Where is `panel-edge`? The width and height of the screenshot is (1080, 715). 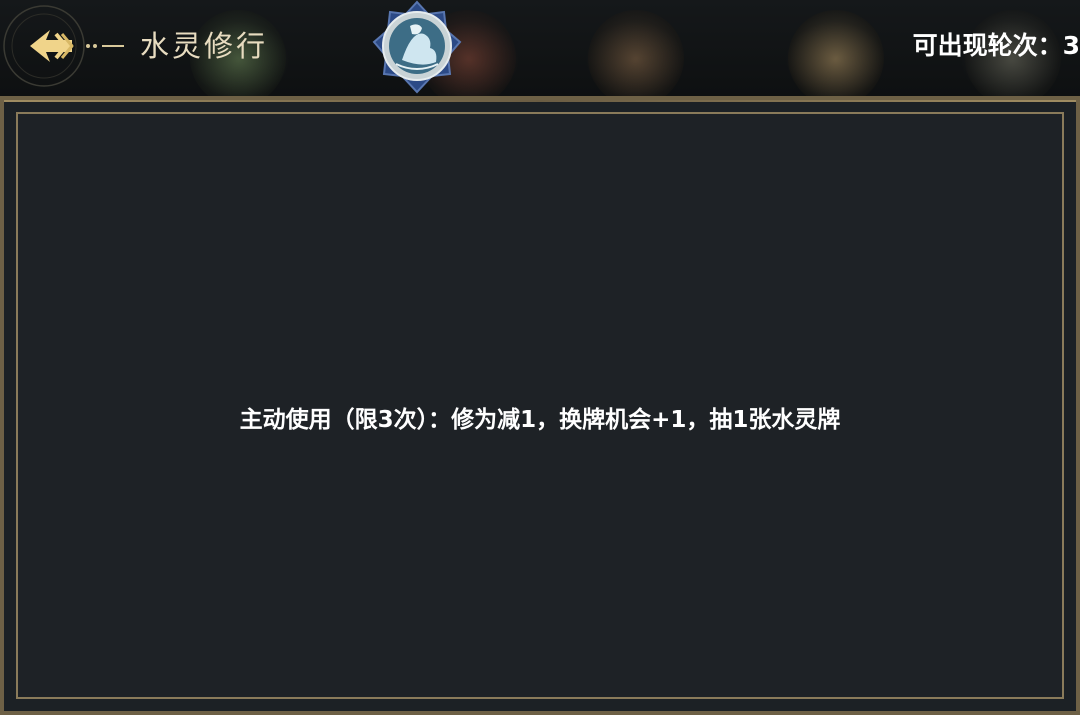 panel-edge is located at coordinates (540, 101).